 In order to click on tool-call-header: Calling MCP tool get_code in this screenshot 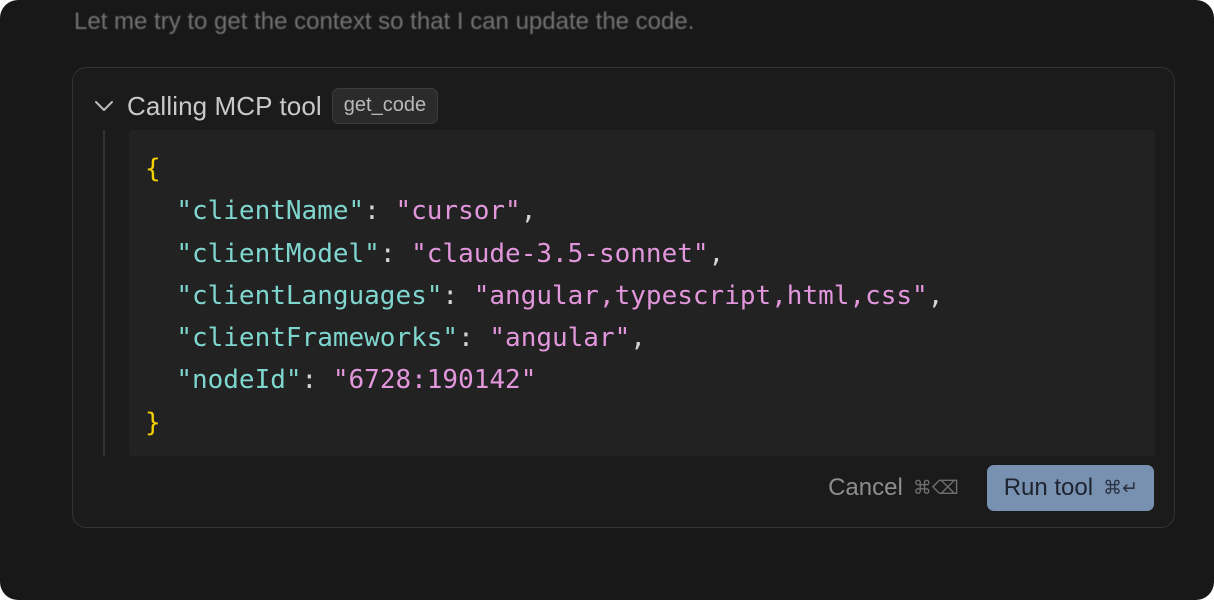, I will do `click(266, 106)`.